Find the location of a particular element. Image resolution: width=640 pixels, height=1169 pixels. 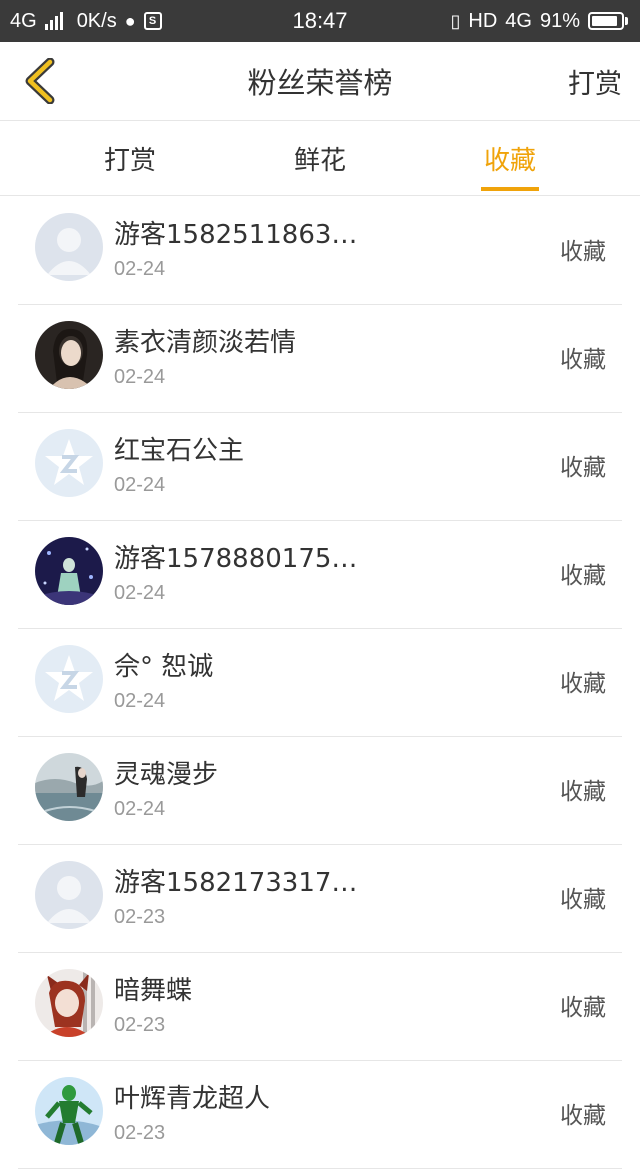

network-type: 4G is located at coordinates (23, 20).